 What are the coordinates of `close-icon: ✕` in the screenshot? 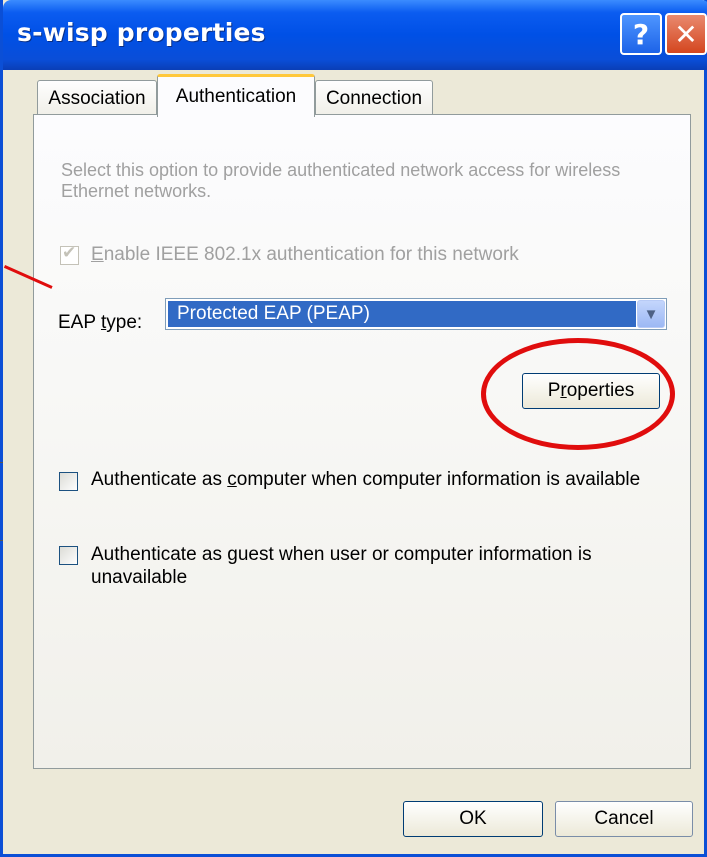 It's located at (686, 34).